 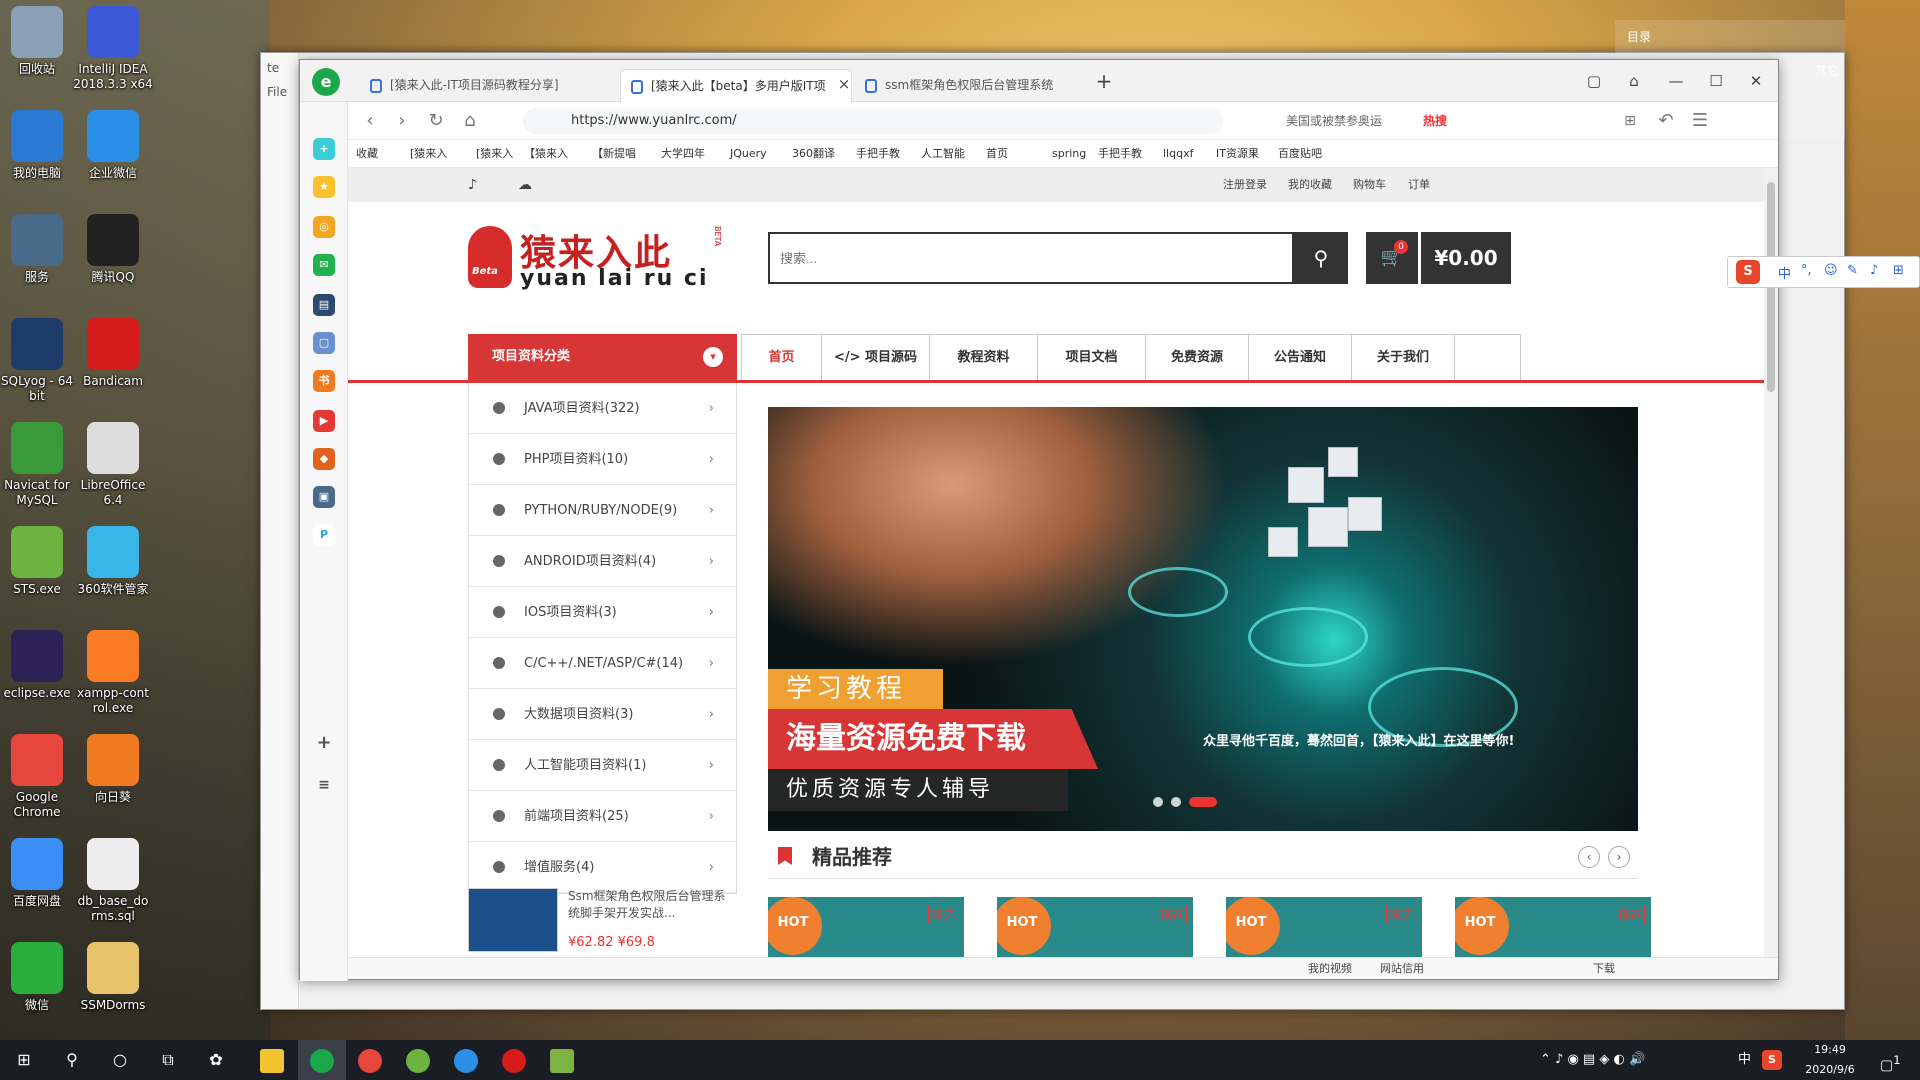 I want to click on bell-icon: ♪, so click(x=472, y=185).